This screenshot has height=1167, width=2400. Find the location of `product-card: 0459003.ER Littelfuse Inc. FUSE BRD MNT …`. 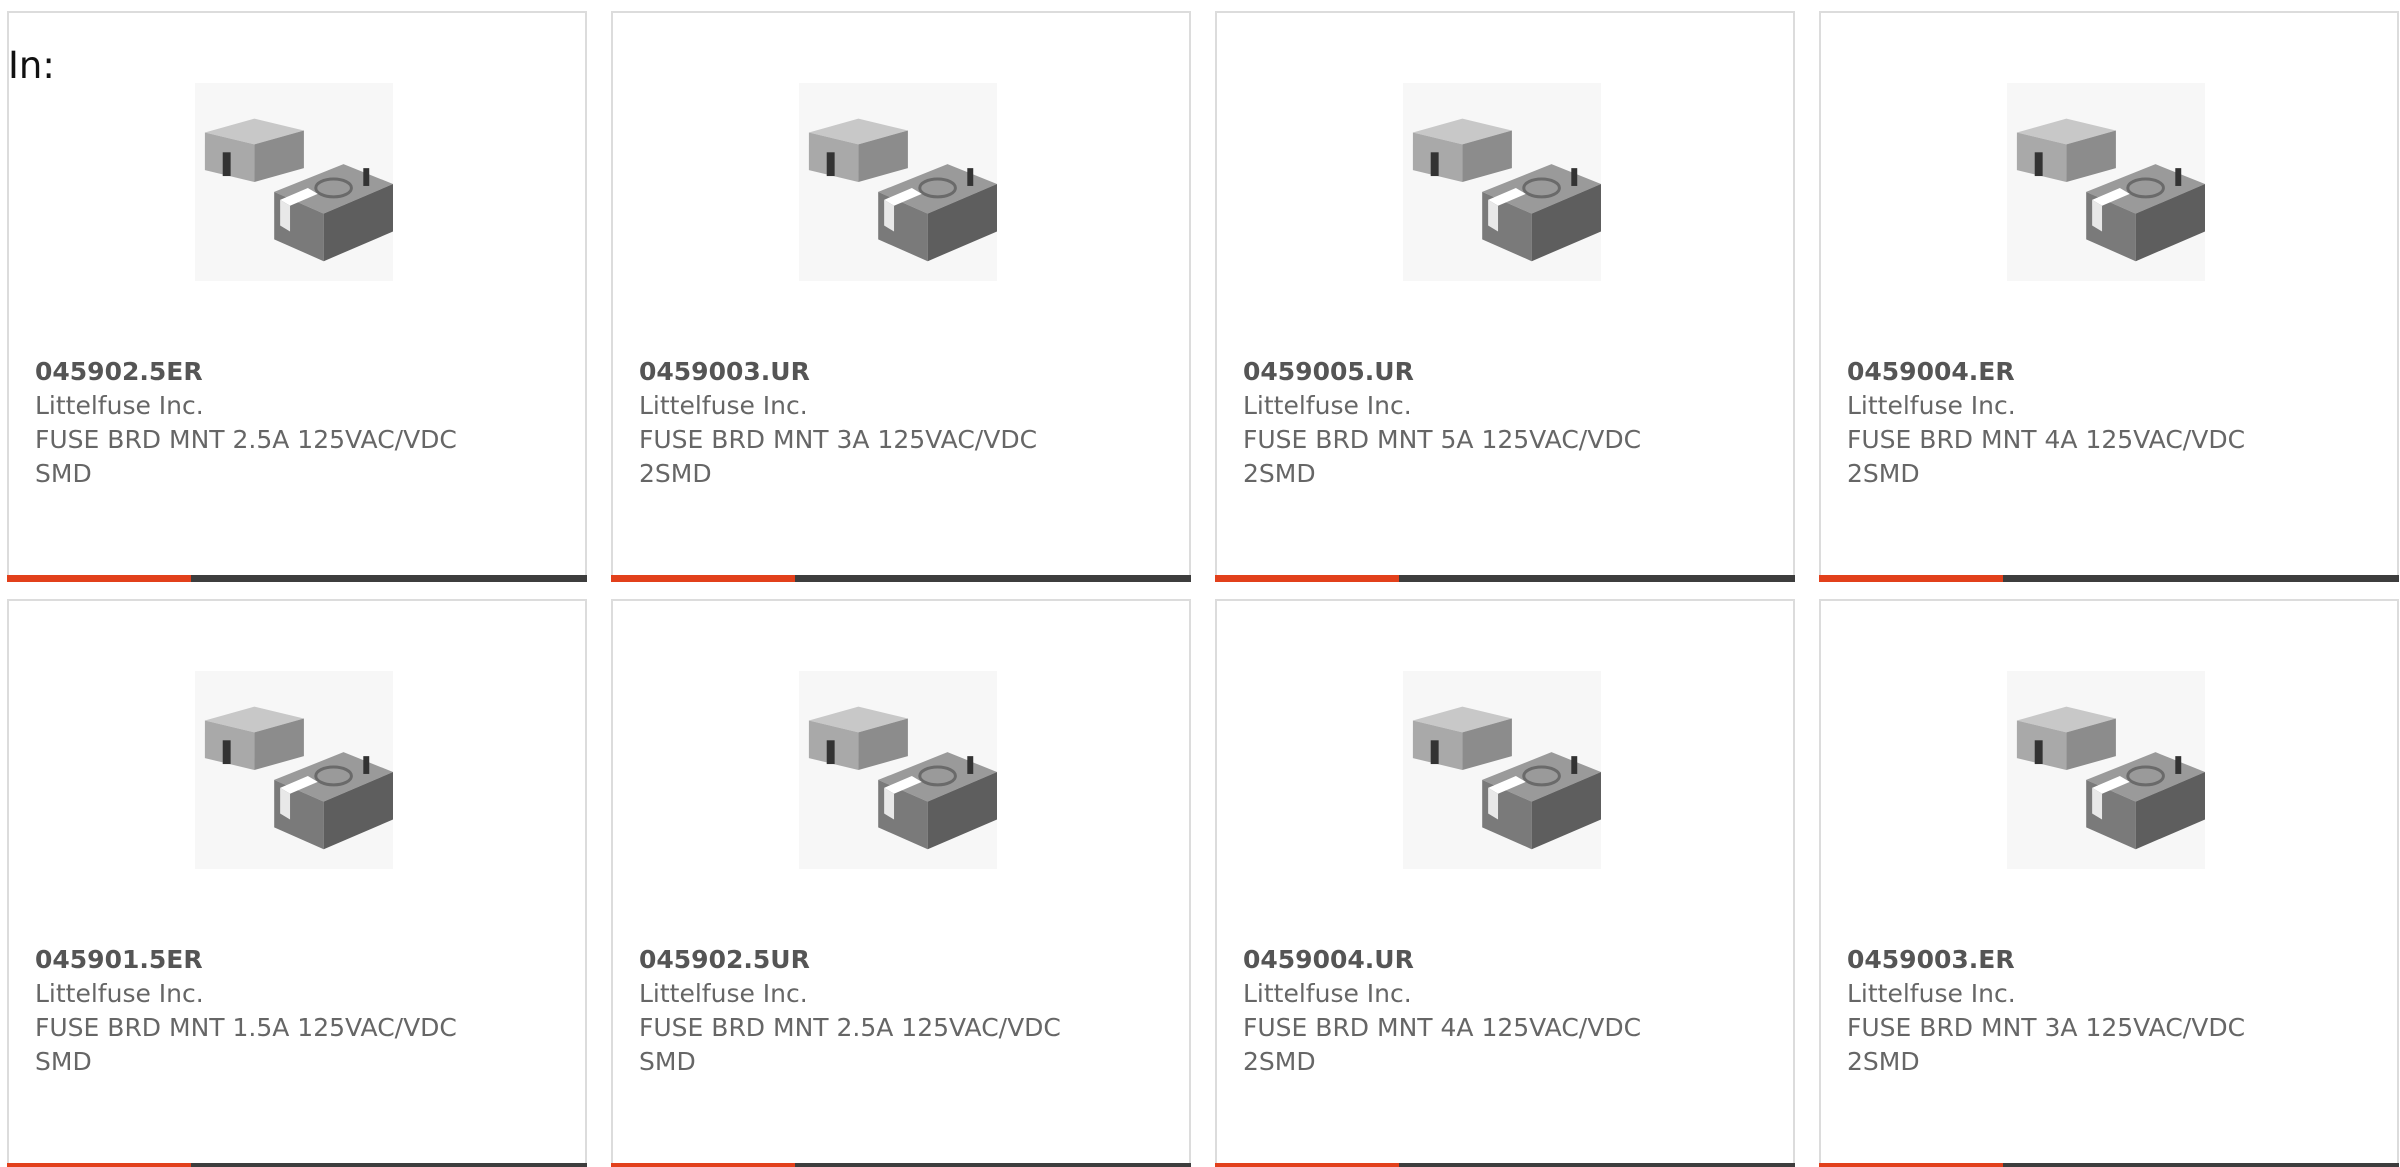

product-card: 0459003.ER Littelfuse Inc. FUSE BRD MNT … is located at coordinates (2109, 883).